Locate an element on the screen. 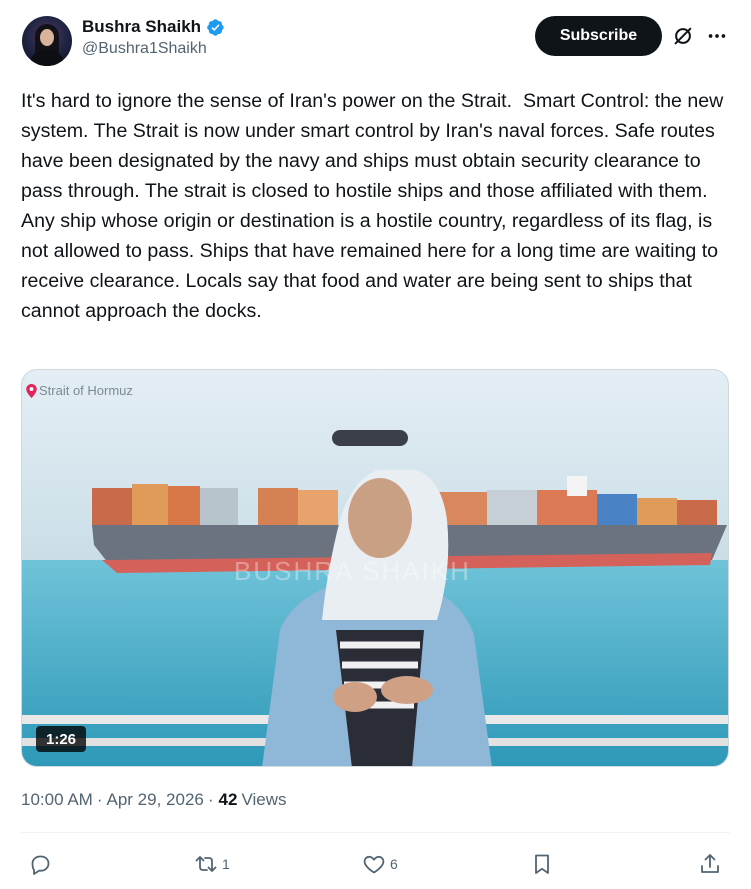  location-label: Strait of Hormuz is located at coordinates (86, 390).